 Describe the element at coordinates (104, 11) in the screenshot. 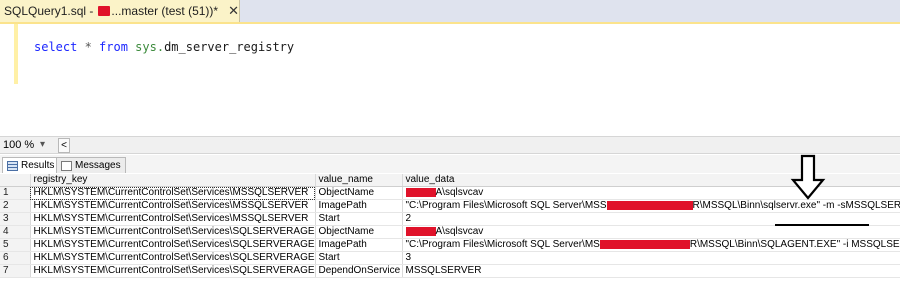

I see `redacted-server-name` at that location.